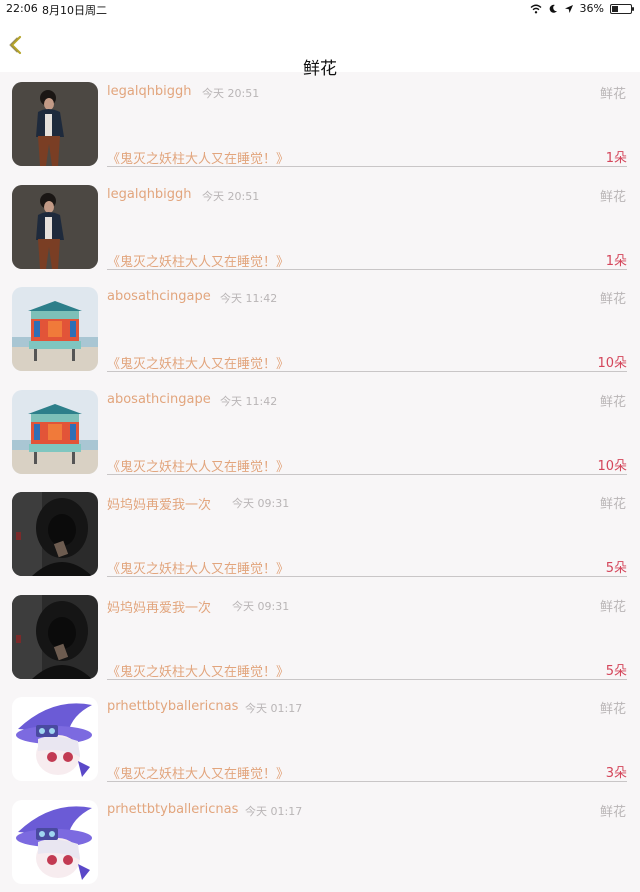 The height and width of the screenshot is (892, 640). Describe the element at coordinates (536, 9) in the screenshot. I see `wifi-icon` at that location.